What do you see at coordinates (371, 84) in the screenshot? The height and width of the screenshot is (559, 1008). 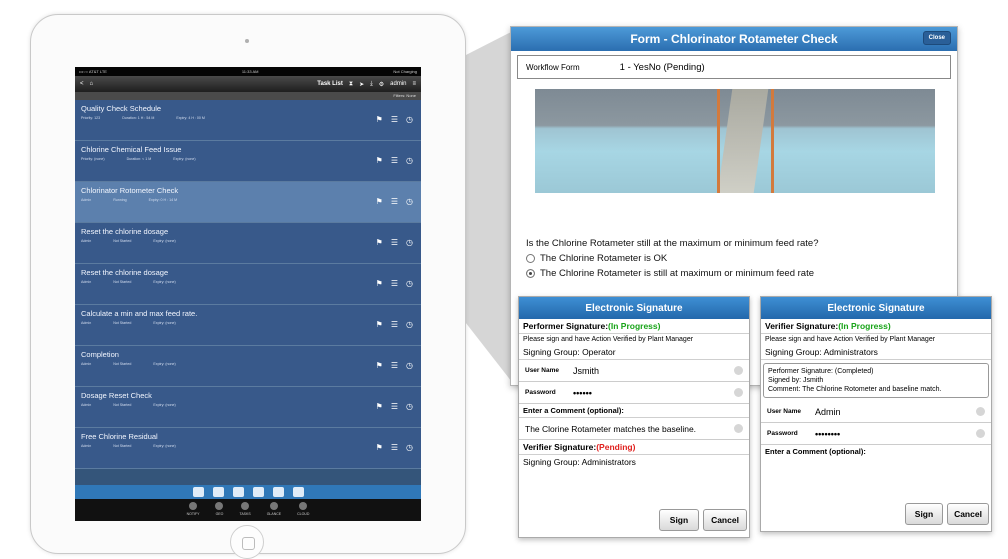 I see `download-icon: ⤓` at bounding box center [371, 84].